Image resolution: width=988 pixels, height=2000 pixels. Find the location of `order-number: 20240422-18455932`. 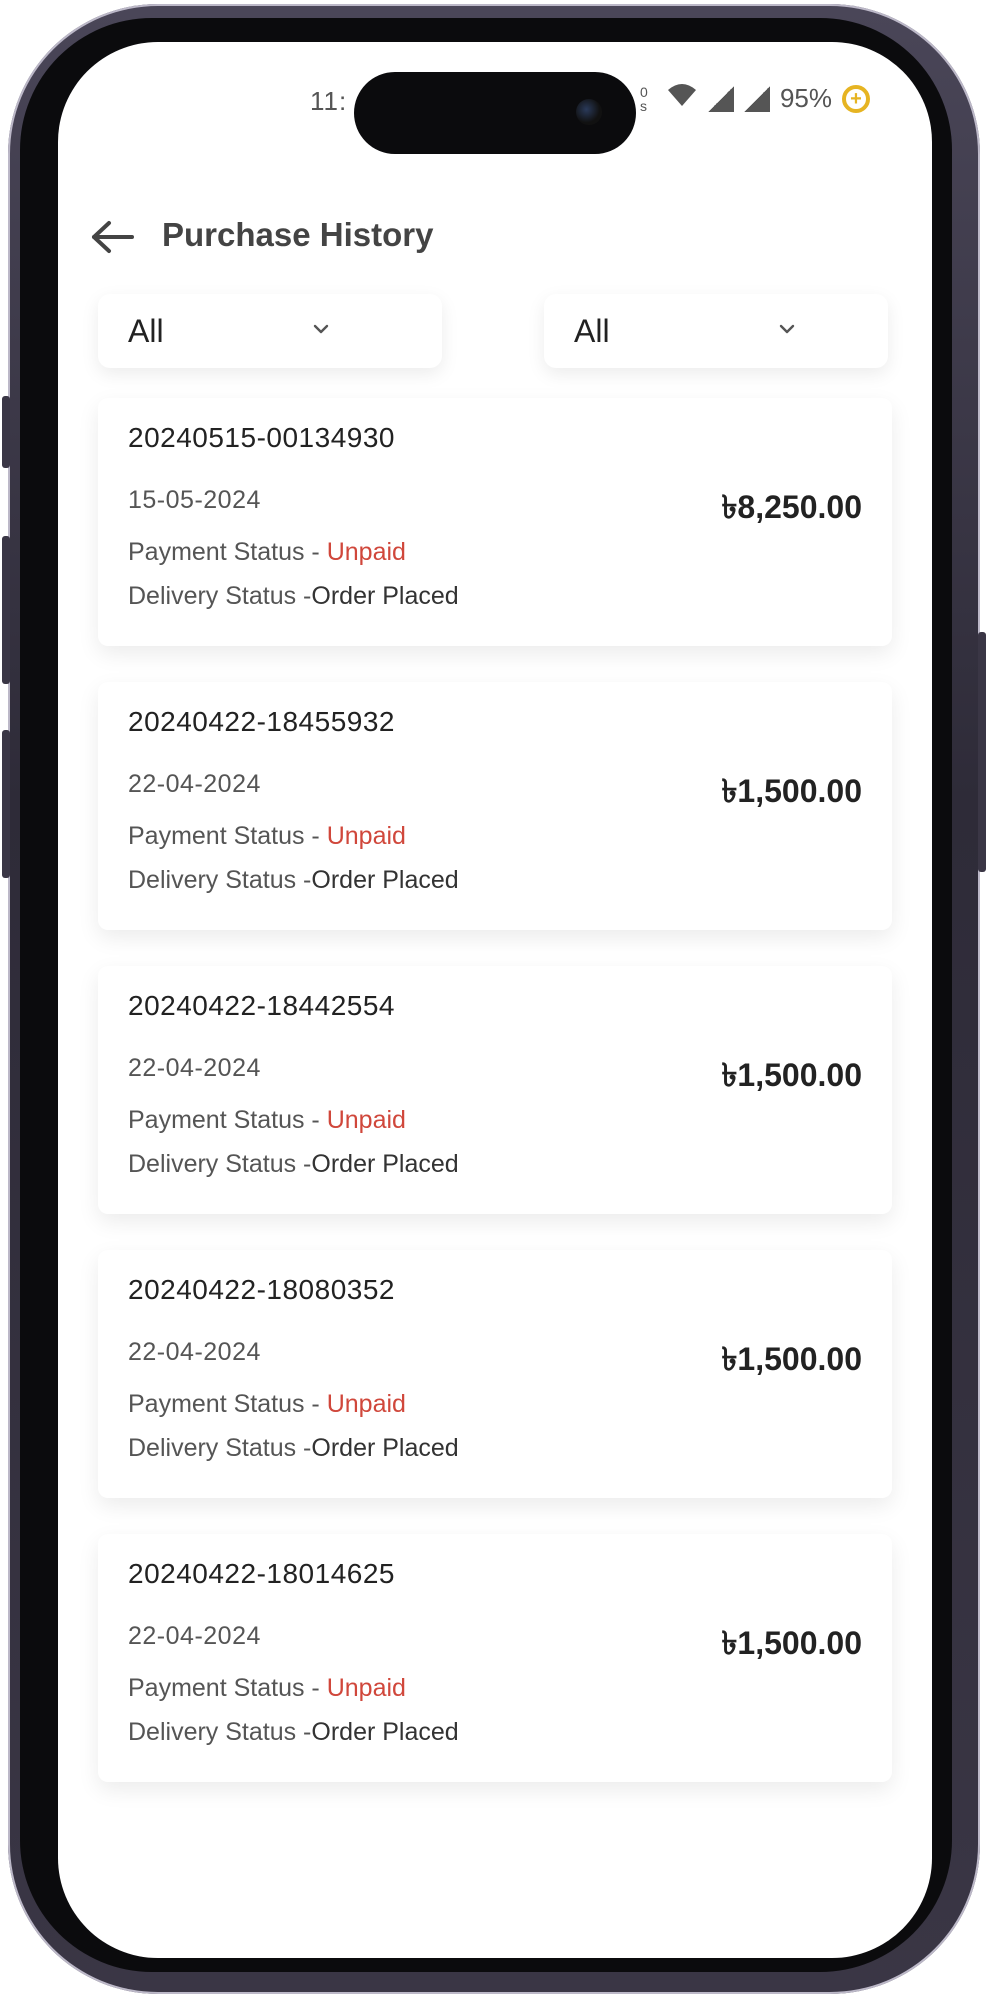

order-number: 20240422-18455932 is located at coordinates (261, 721).